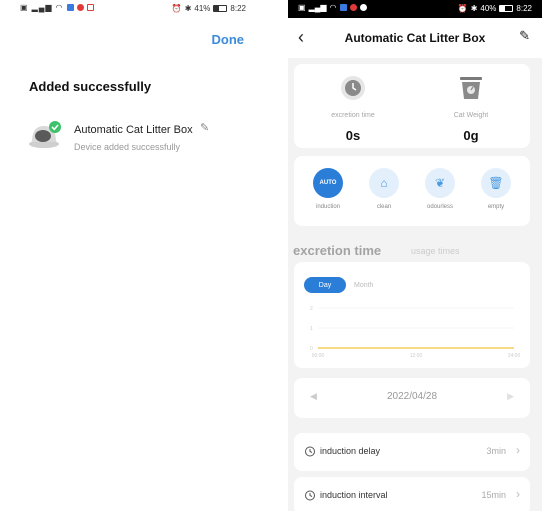 This screenshot has height=511, width=546. I want to click on scale-icon, so click(471, 88).